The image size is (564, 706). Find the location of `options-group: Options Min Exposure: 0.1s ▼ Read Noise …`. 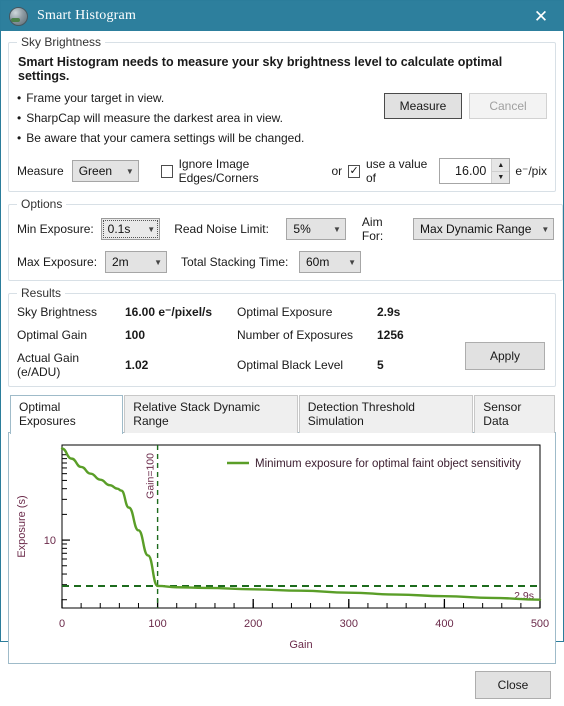

options-group: Options Min Exposure: 0.1s ▼ Read Noise … is located at coordinates (285, 239).